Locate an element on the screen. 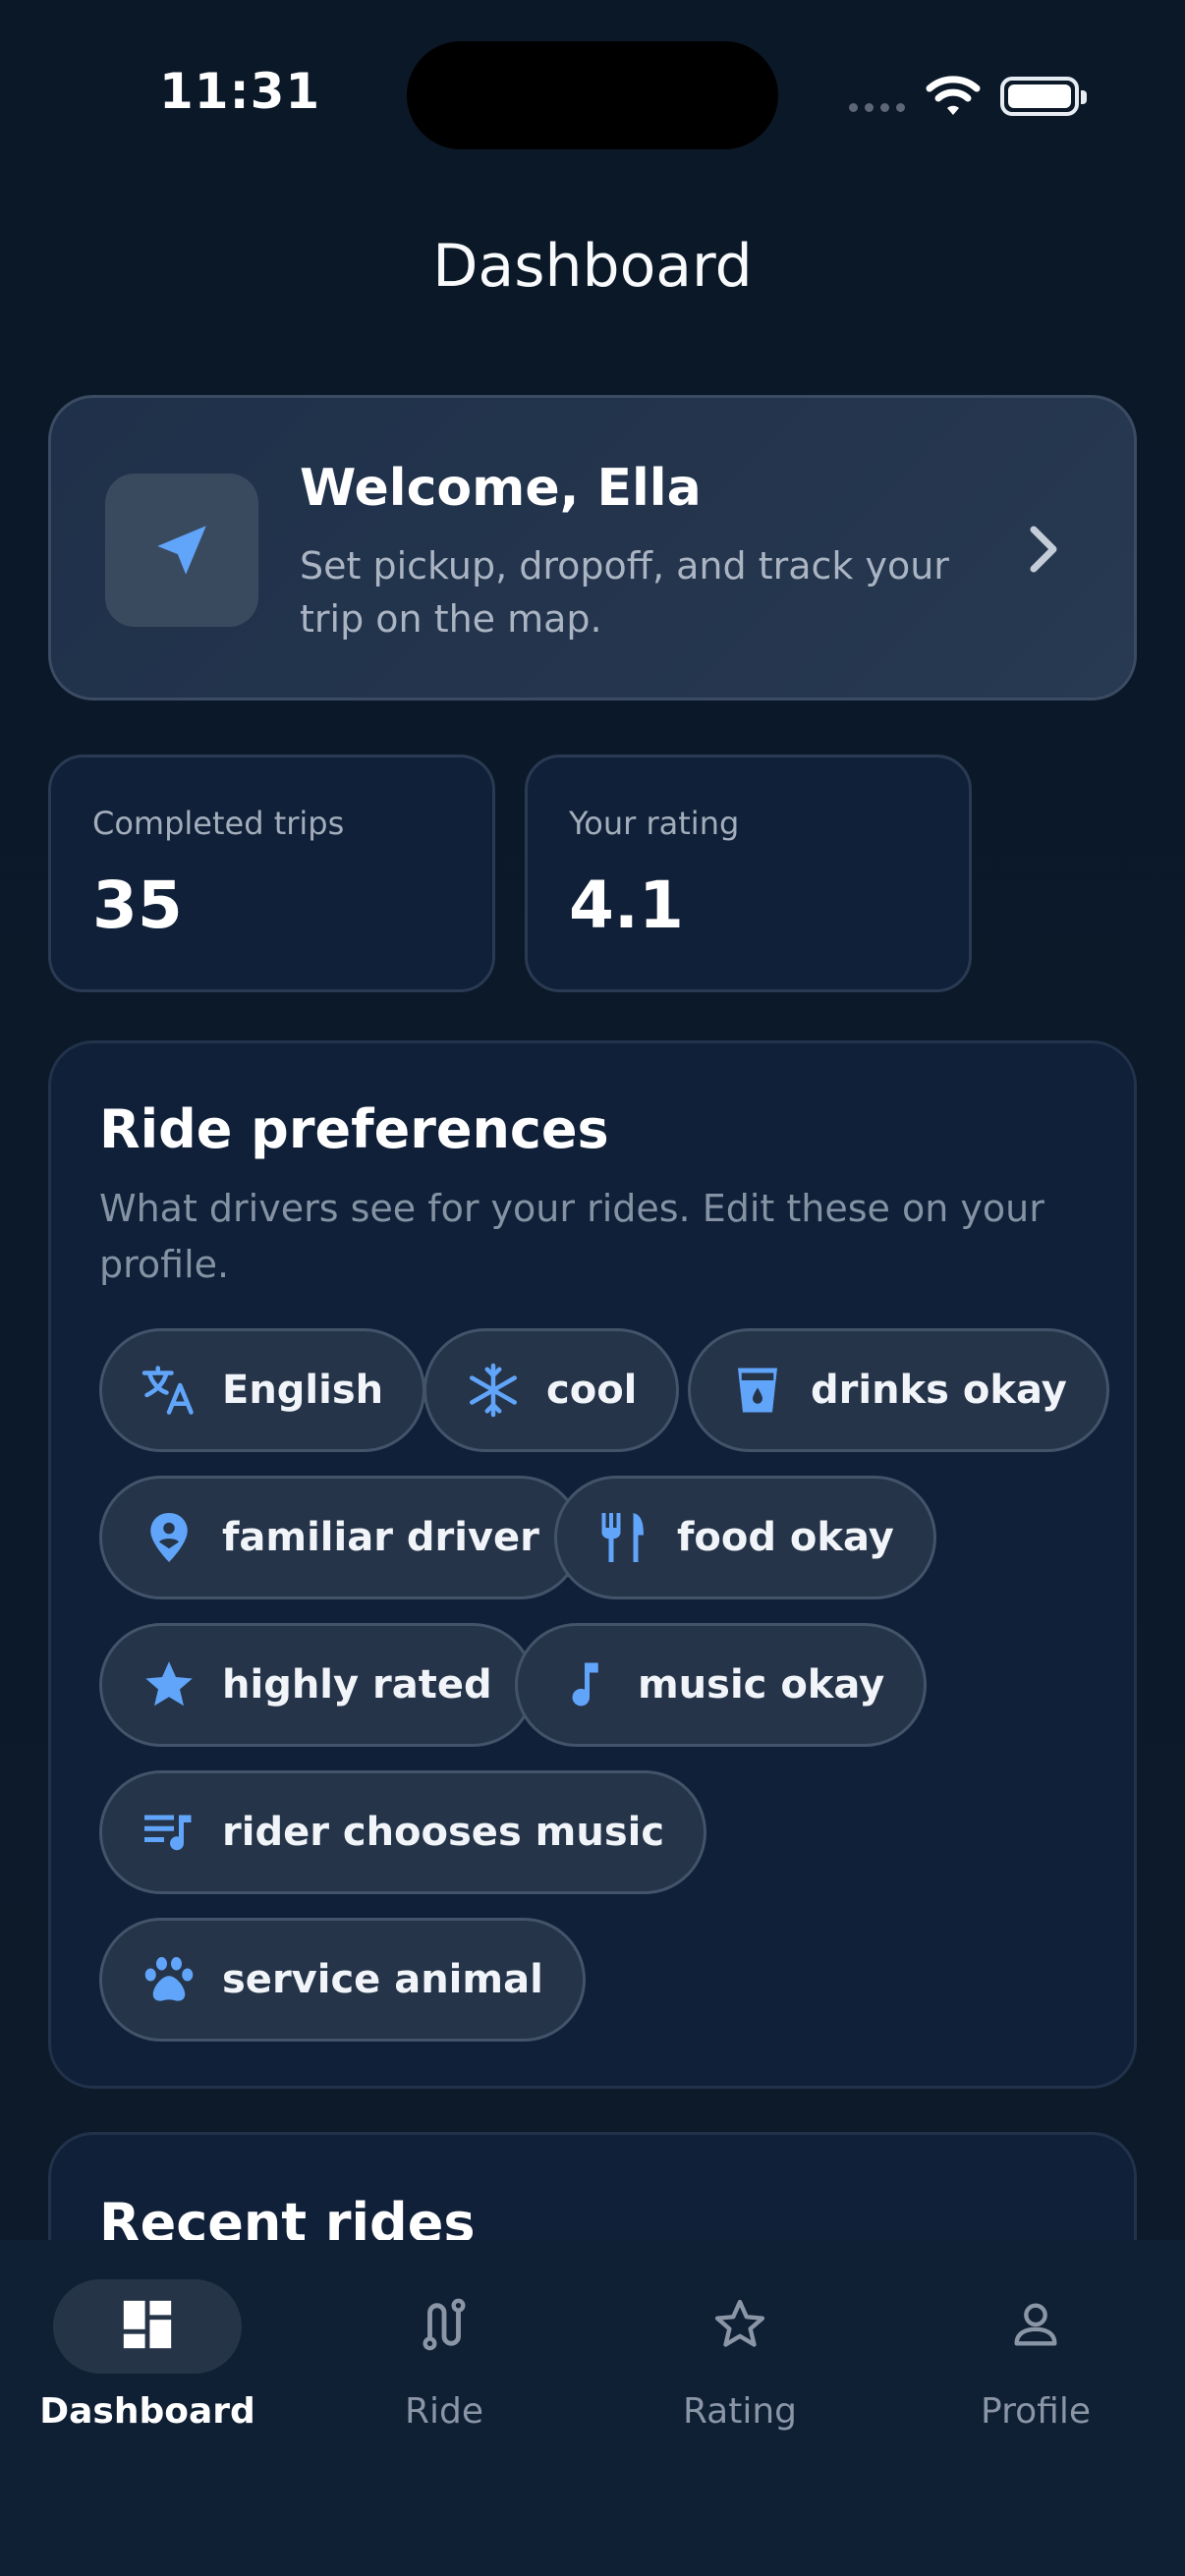  chip-label: familiar driver is located at coordinates (381, 1537).